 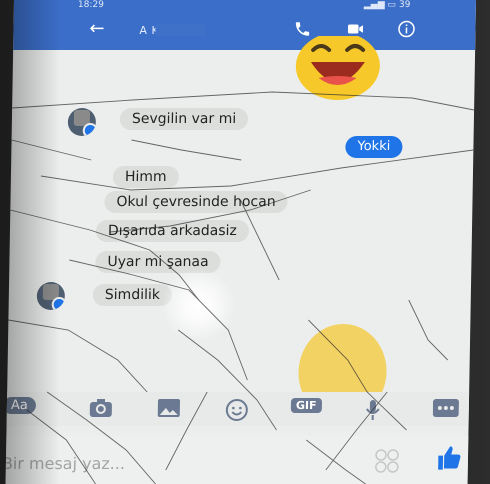 What do you see at coordinates (392, 5) in the screenshot?
I see `battery-icon: ▭` at bounding box center [392, 5].